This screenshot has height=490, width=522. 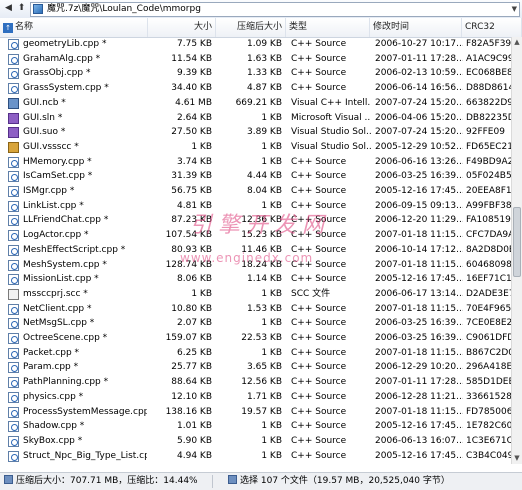 I want to click on watermark-url: www.enginedx.com, so click(x=247, y=258).